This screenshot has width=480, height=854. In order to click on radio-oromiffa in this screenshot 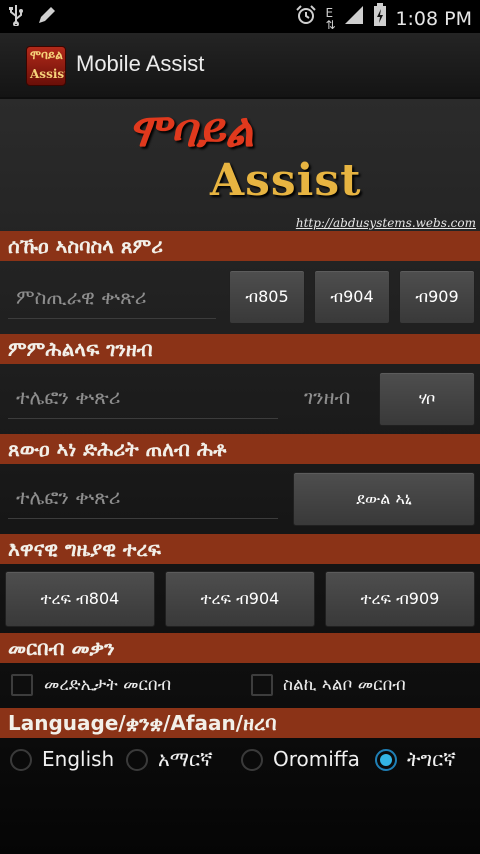, I will do `click(252, 760)`.